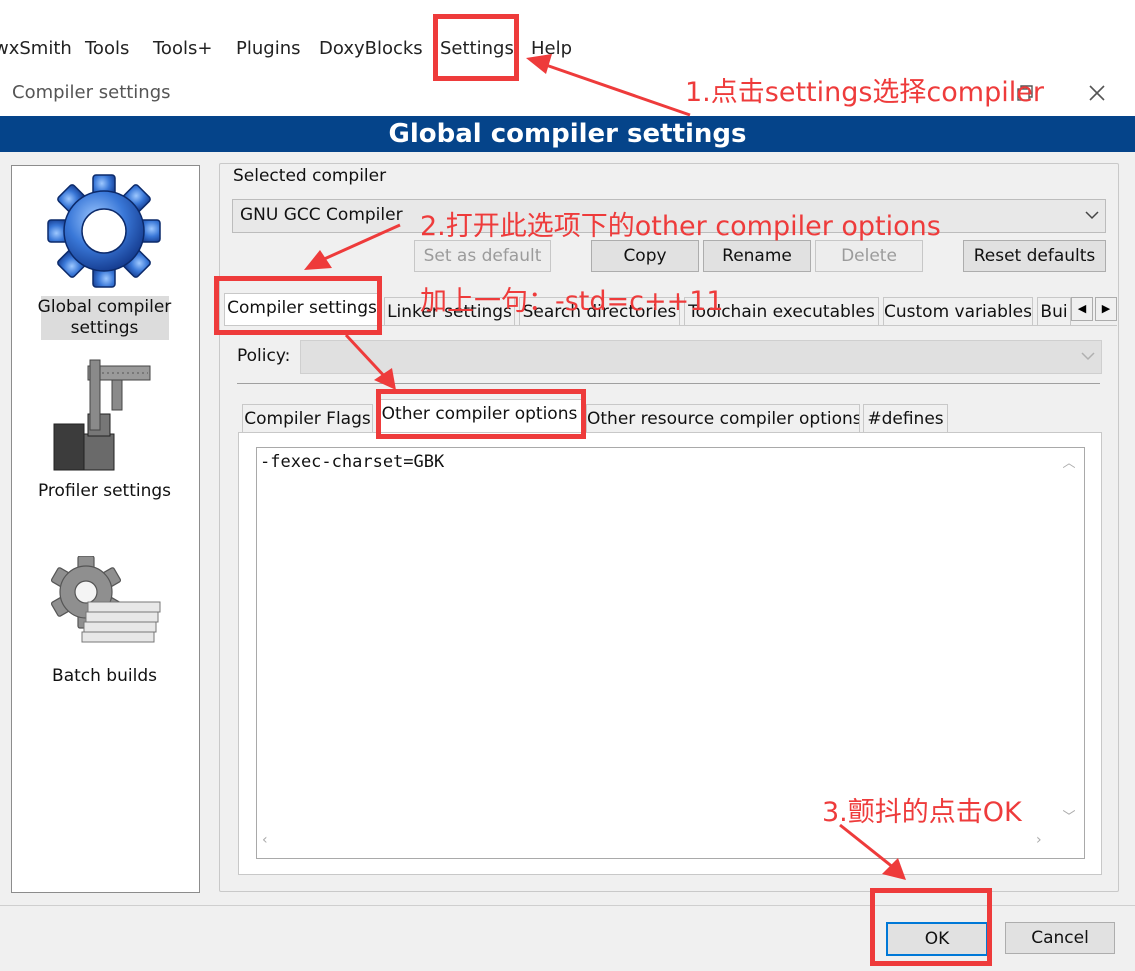 The height and width of the screenshot is (971, 1135). What do you see at coordinates (922, 812) in the screenshot?
I see `annotation-step3: 3.颤抖的点击OK` at bounding box center [922, 812].